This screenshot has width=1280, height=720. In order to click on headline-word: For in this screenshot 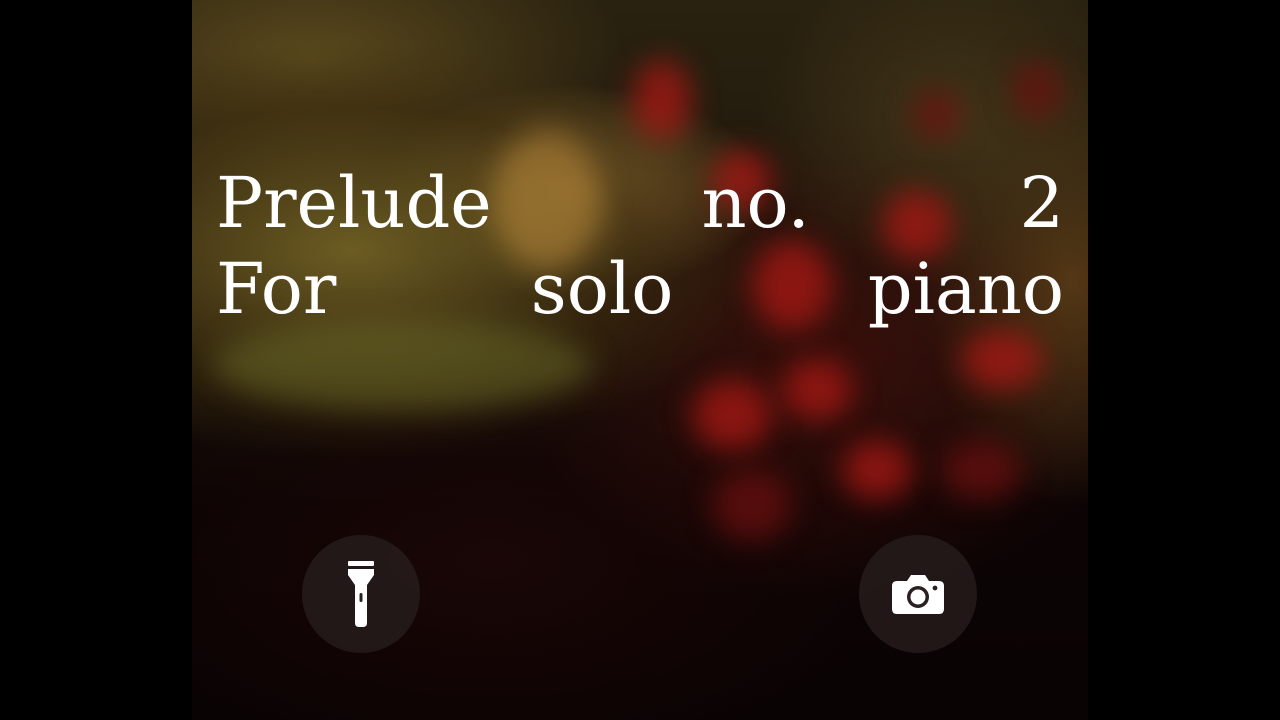, I will do `click(276, 289)`.